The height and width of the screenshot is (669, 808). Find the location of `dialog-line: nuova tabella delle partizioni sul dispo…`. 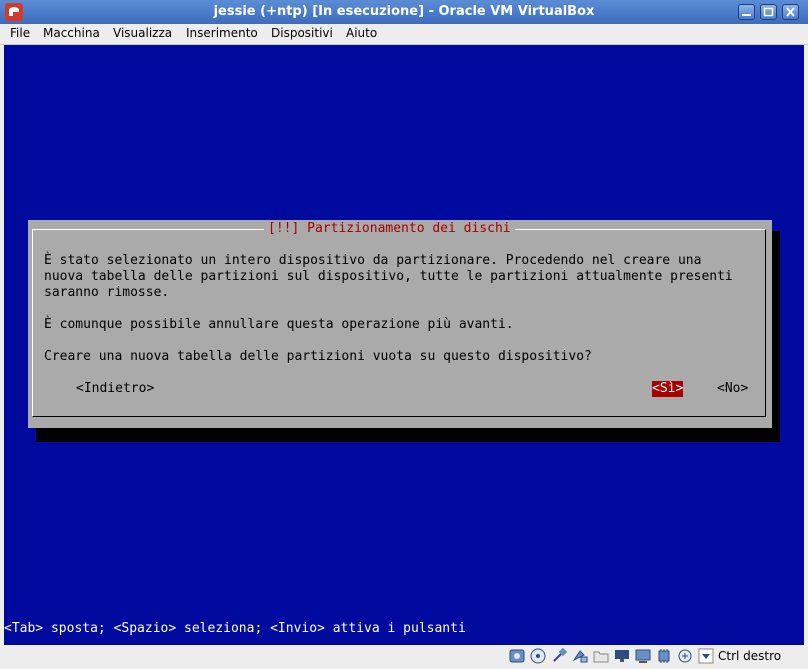

dialog-line: nuova tabella delle partizioni sul dispo… is located at coordinates (388, 276).